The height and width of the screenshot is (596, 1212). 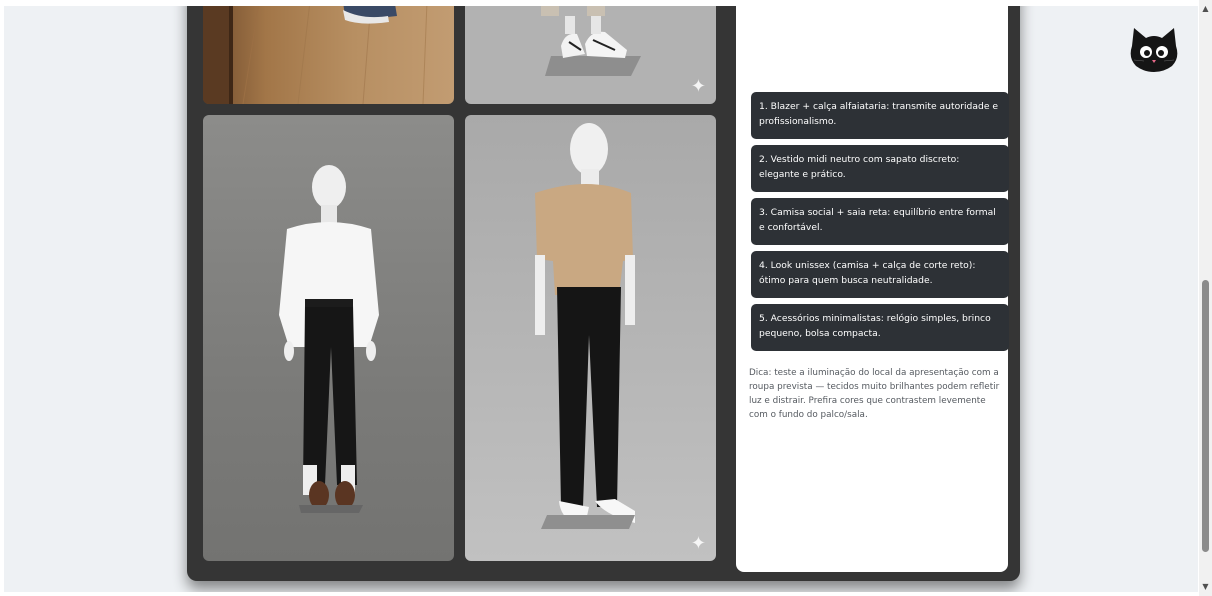 I want to click on mannequin-white-shirt-photo, so click(x=329, y=339).